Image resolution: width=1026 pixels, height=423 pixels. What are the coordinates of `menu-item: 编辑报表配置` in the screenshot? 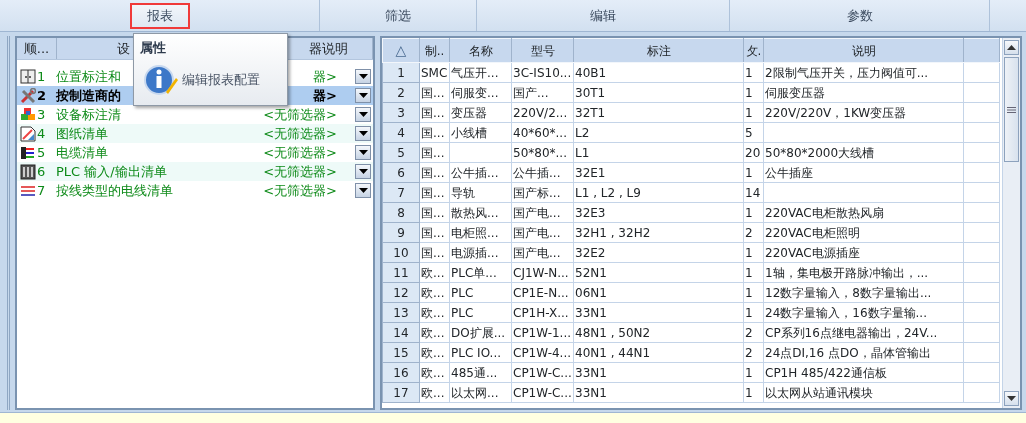 It's located at (210, 79).